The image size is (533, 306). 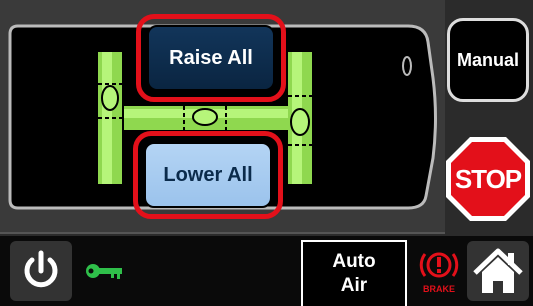 I want to click on key-icon, so click(x=104, y=271).